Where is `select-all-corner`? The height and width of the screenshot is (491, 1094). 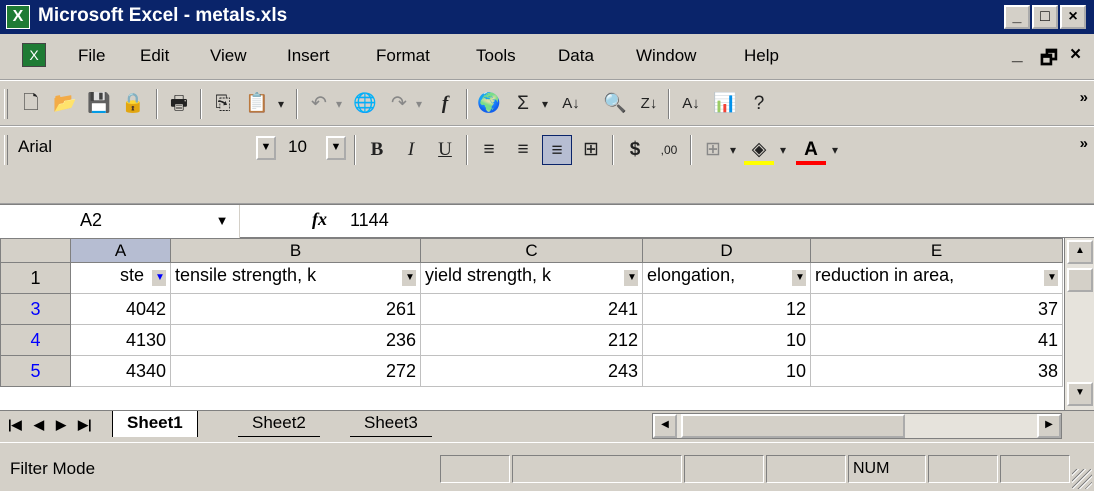 select-all-corner is located at coordinates (35, 250).